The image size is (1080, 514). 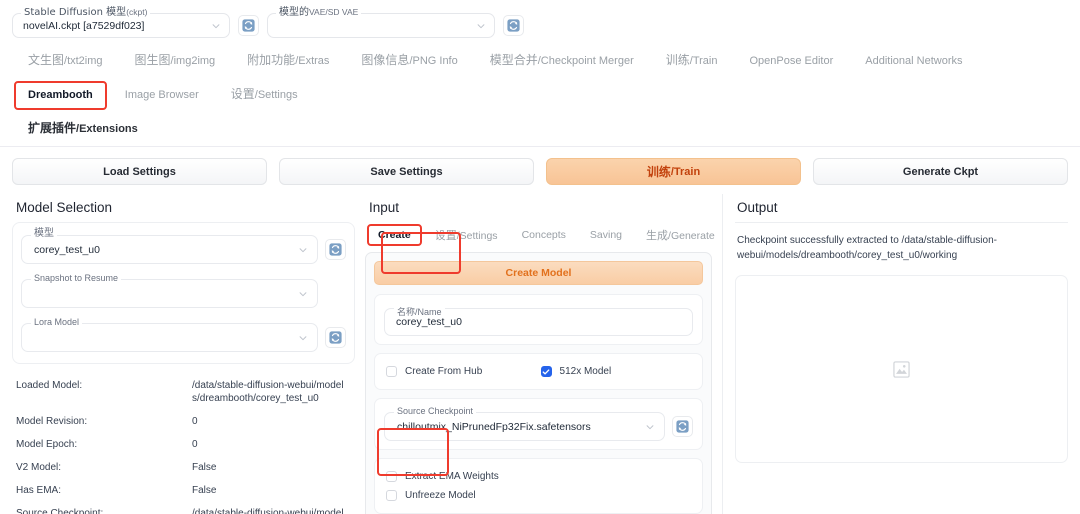 I want to click on model-info-row: Model Revision: 0, so click(x=183, y=421).